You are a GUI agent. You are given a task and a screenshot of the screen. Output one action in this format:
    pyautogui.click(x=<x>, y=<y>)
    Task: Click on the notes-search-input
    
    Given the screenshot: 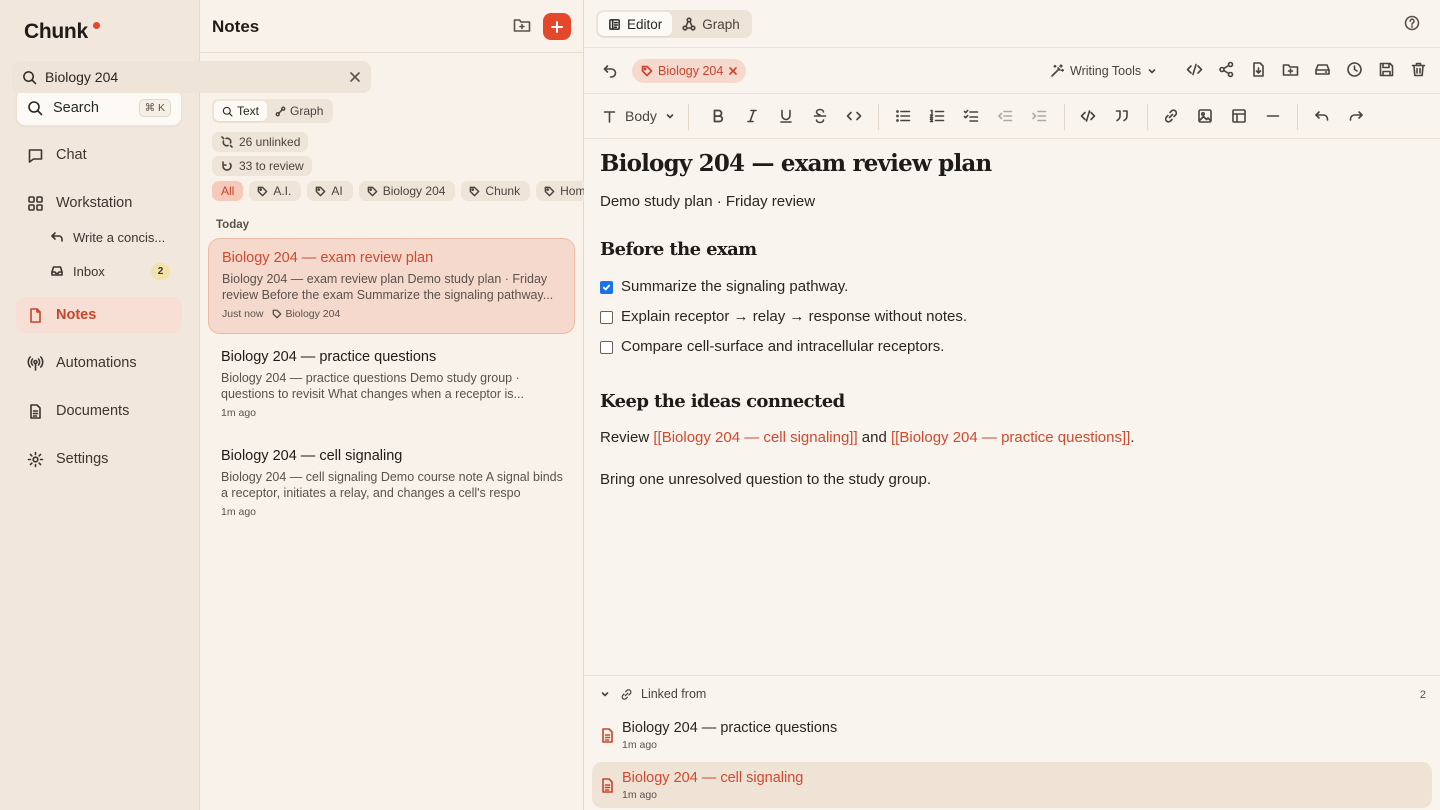 What is the action you would take?
    pyautogui.click(x=197, y=77)
    